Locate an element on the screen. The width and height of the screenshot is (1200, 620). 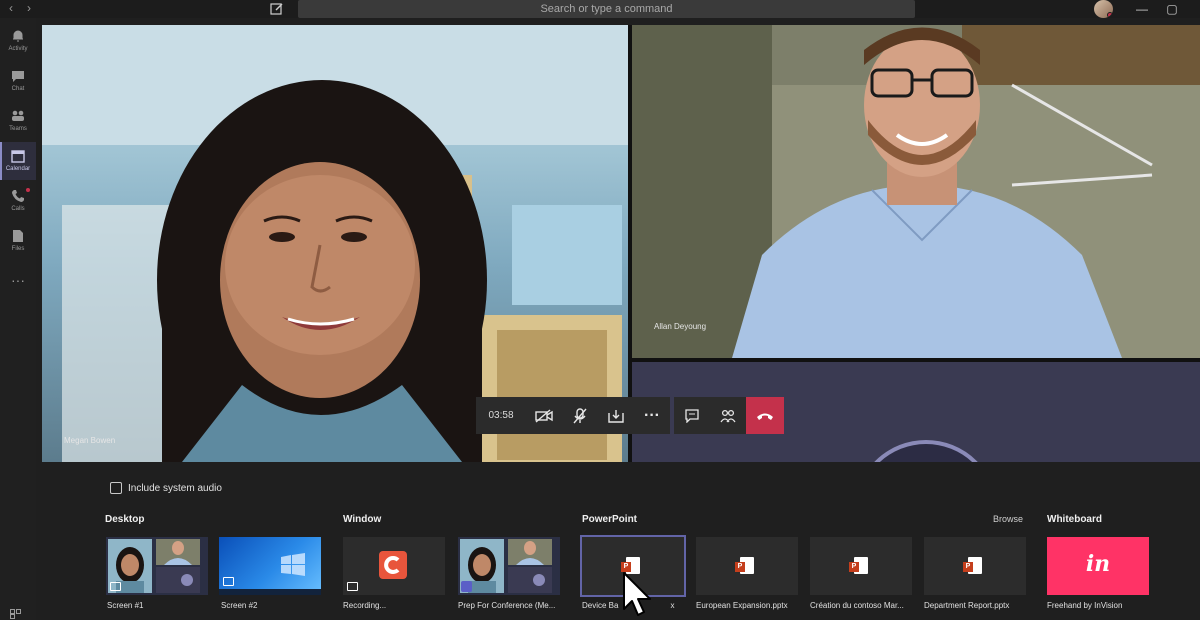
mic-toggle-button is located at coordinates (580, 415).